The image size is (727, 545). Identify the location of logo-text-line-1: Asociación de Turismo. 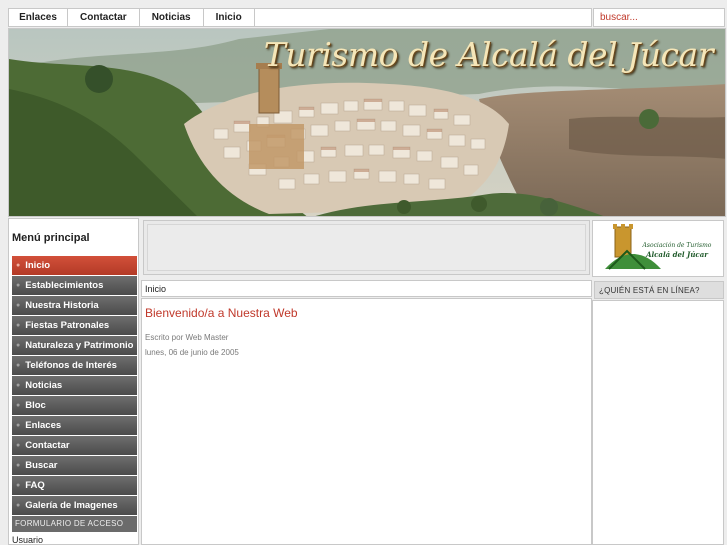
(677, 245).